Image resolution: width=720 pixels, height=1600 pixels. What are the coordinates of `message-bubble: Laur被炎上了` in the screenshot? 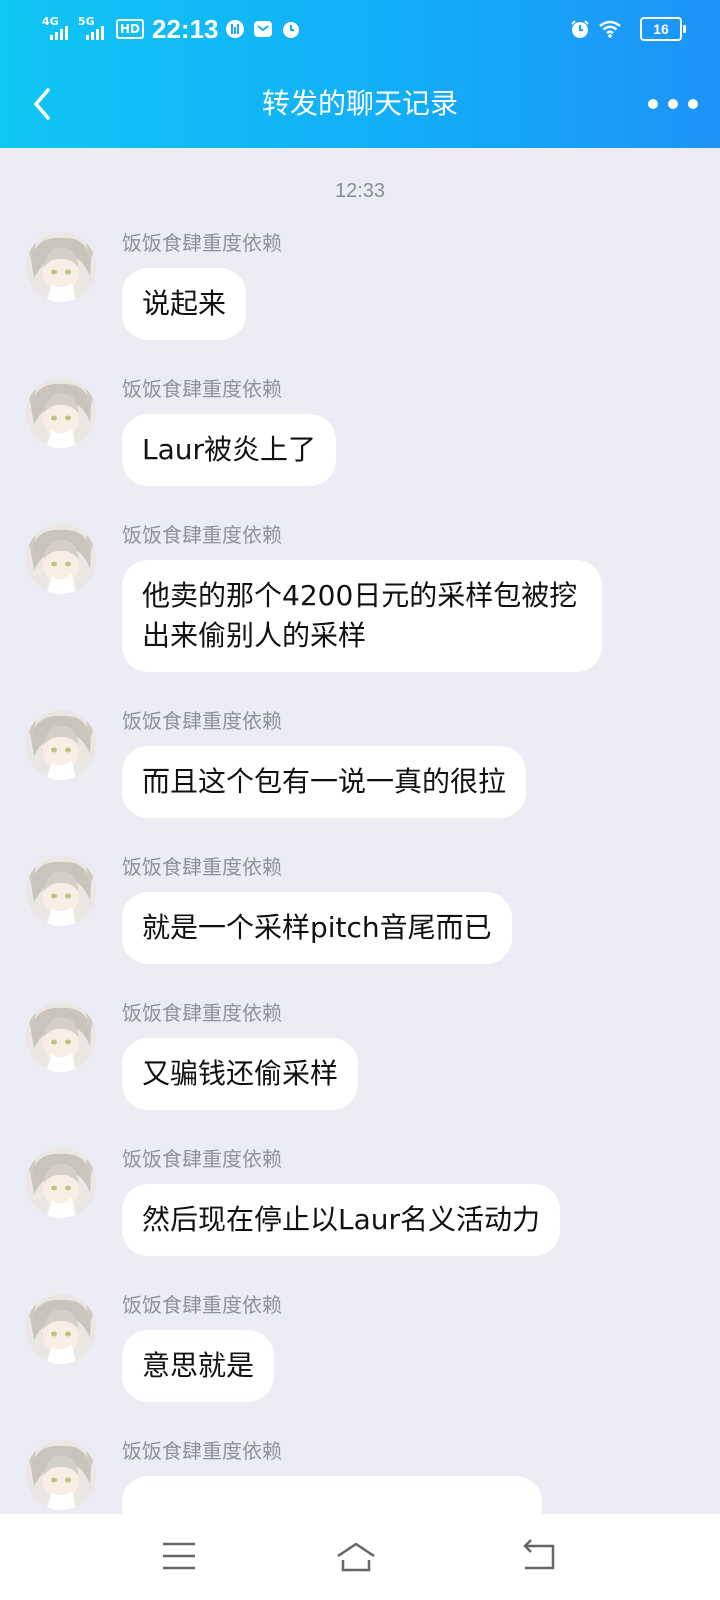 It's located at (229, 450).